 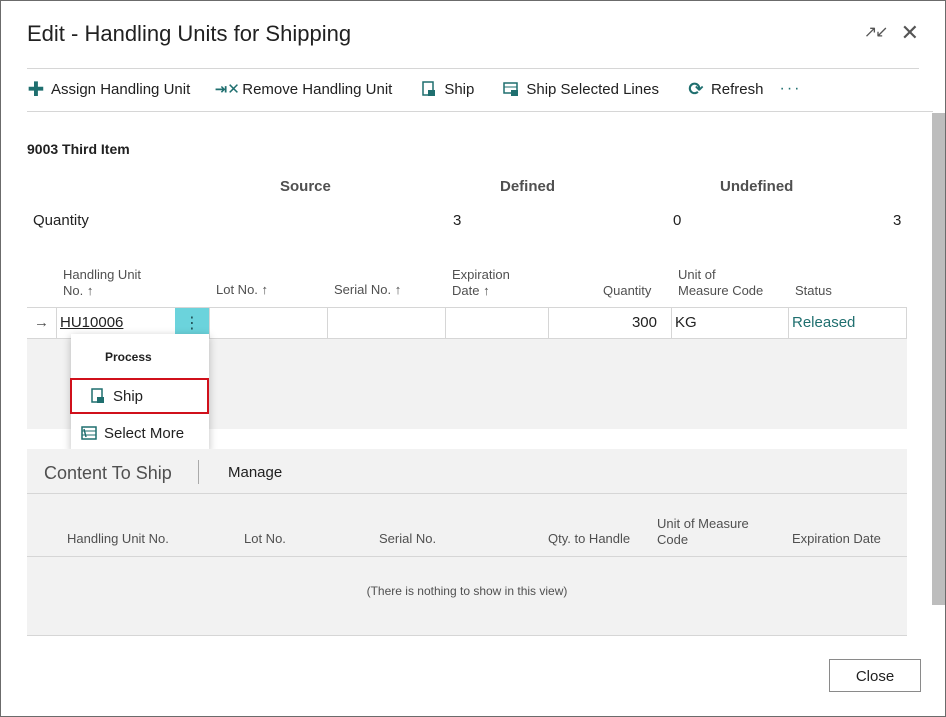 I want to click on sub-column-hu-no: Handling Unit No., so click(x=118, y=539).